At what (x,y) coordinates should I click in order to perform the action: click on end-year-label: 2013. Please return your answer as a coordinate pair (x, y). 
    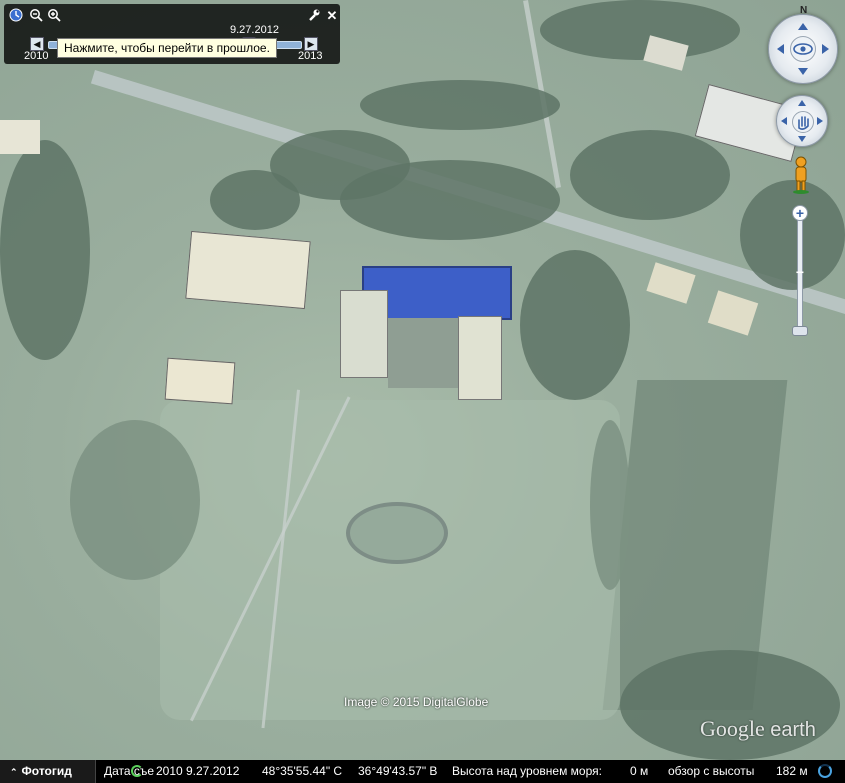
    Looking at the image, I should click on (310, 56).